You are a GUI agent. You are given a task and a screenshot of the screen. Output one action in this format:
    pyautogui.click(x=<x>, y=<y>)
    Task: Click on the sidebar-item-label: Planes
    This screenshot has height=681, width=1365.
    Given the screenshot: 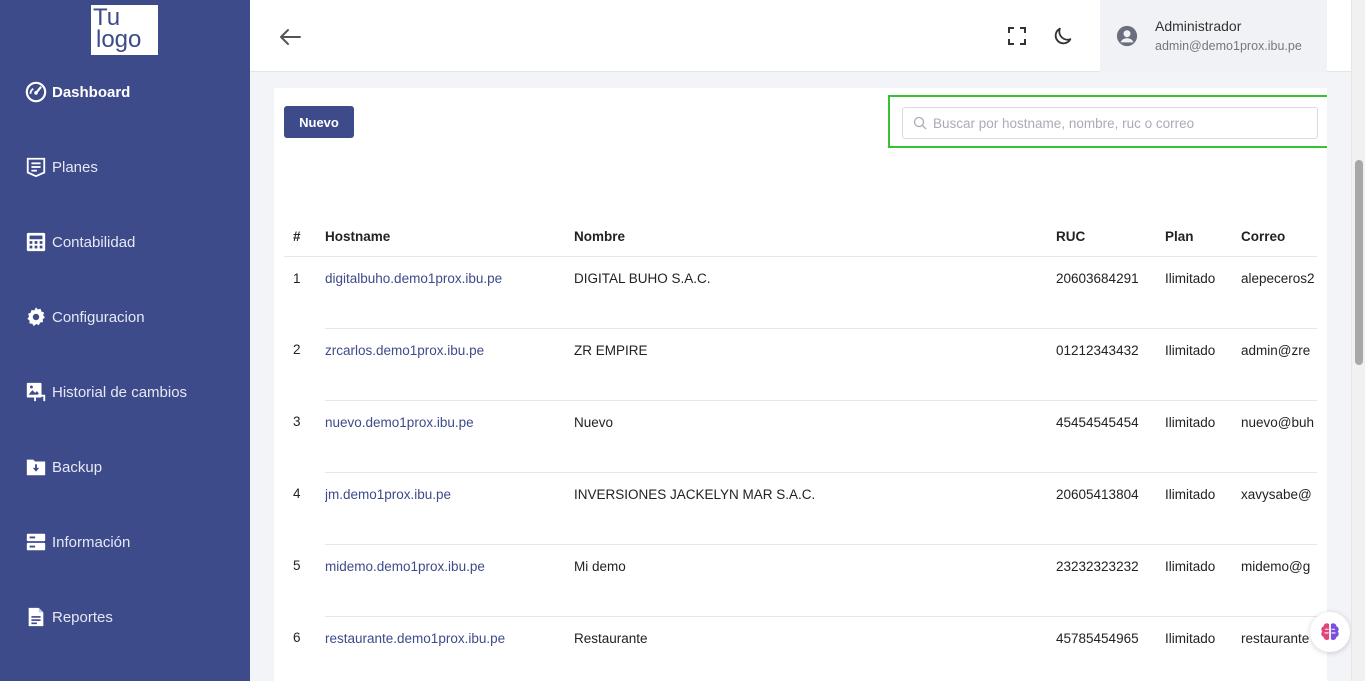 What is the action you would take?
    pyautogui.click(x=75, y=167)
    